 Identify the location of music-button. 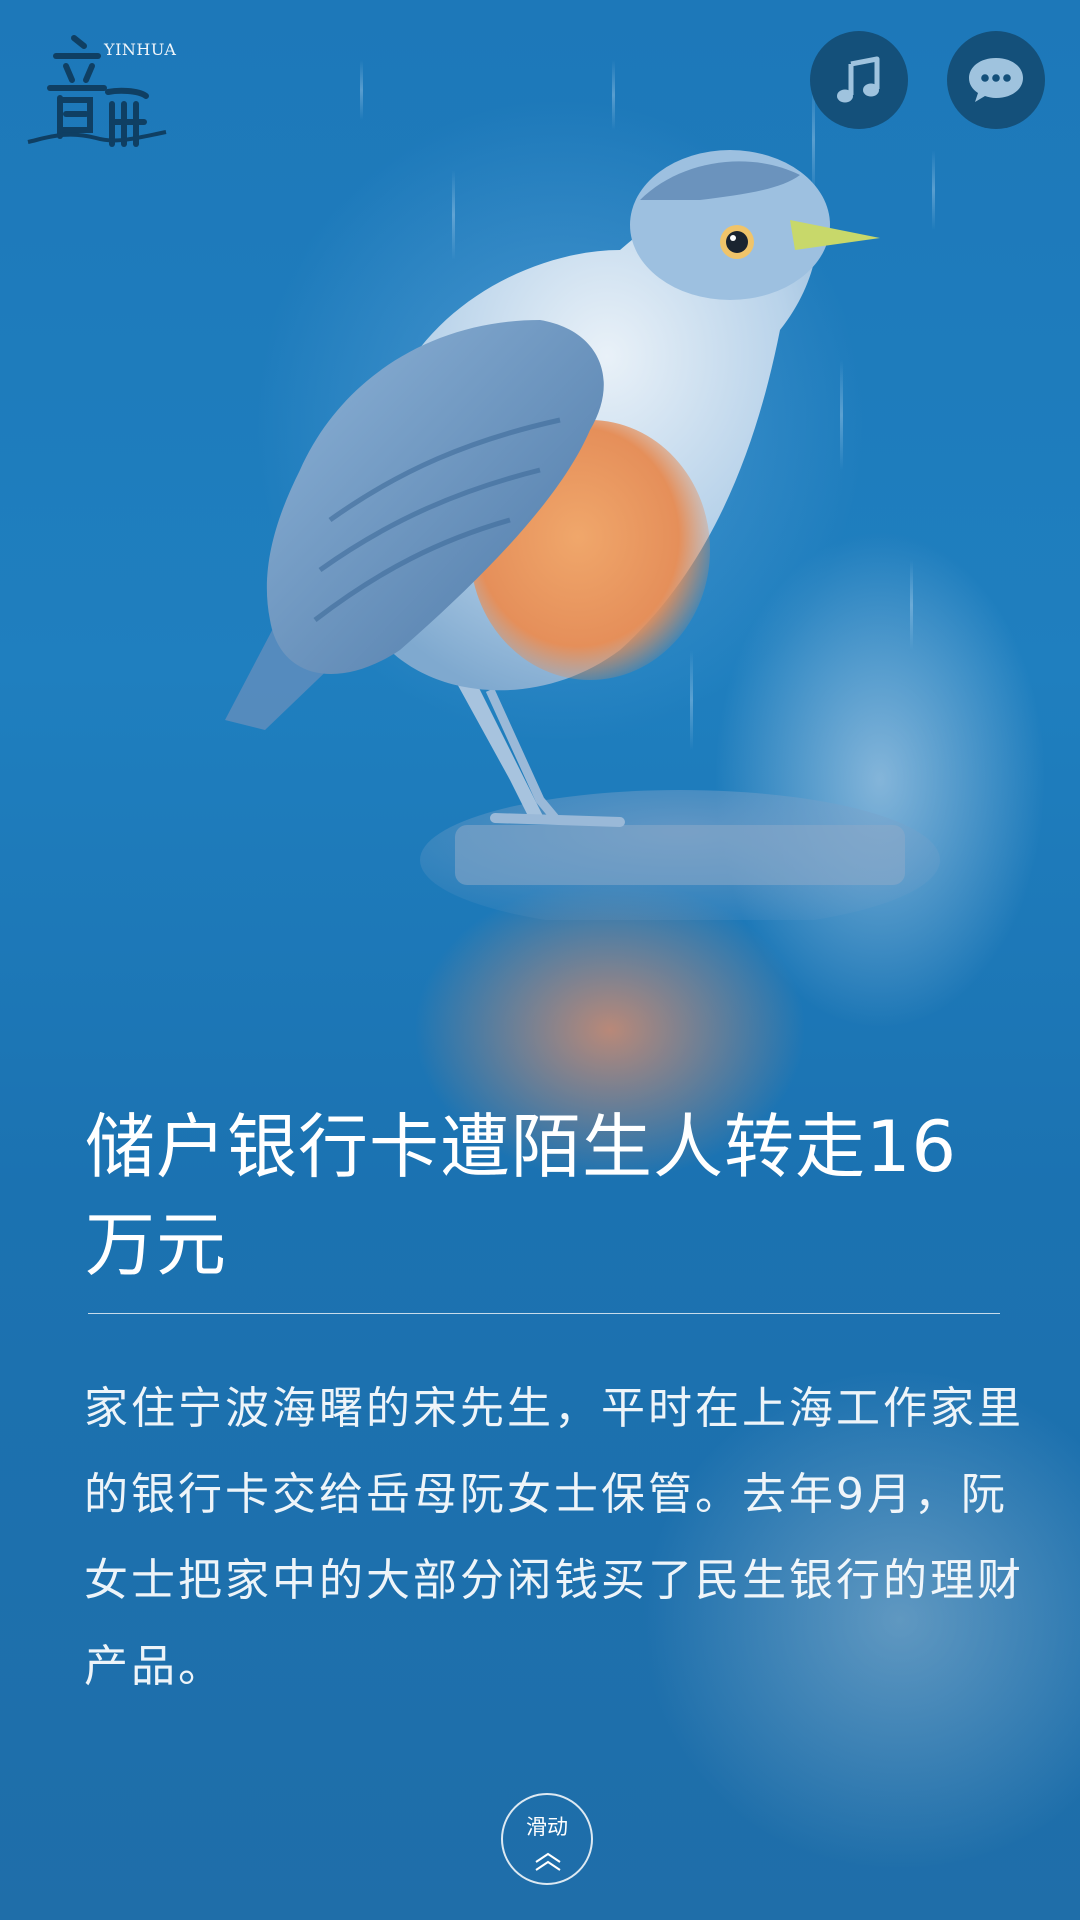
(859, 80).